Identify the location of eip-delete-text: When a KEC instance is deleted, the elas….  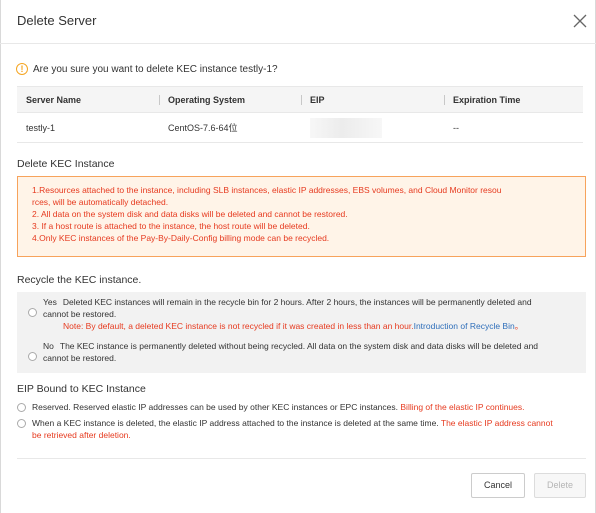
(235, 423).